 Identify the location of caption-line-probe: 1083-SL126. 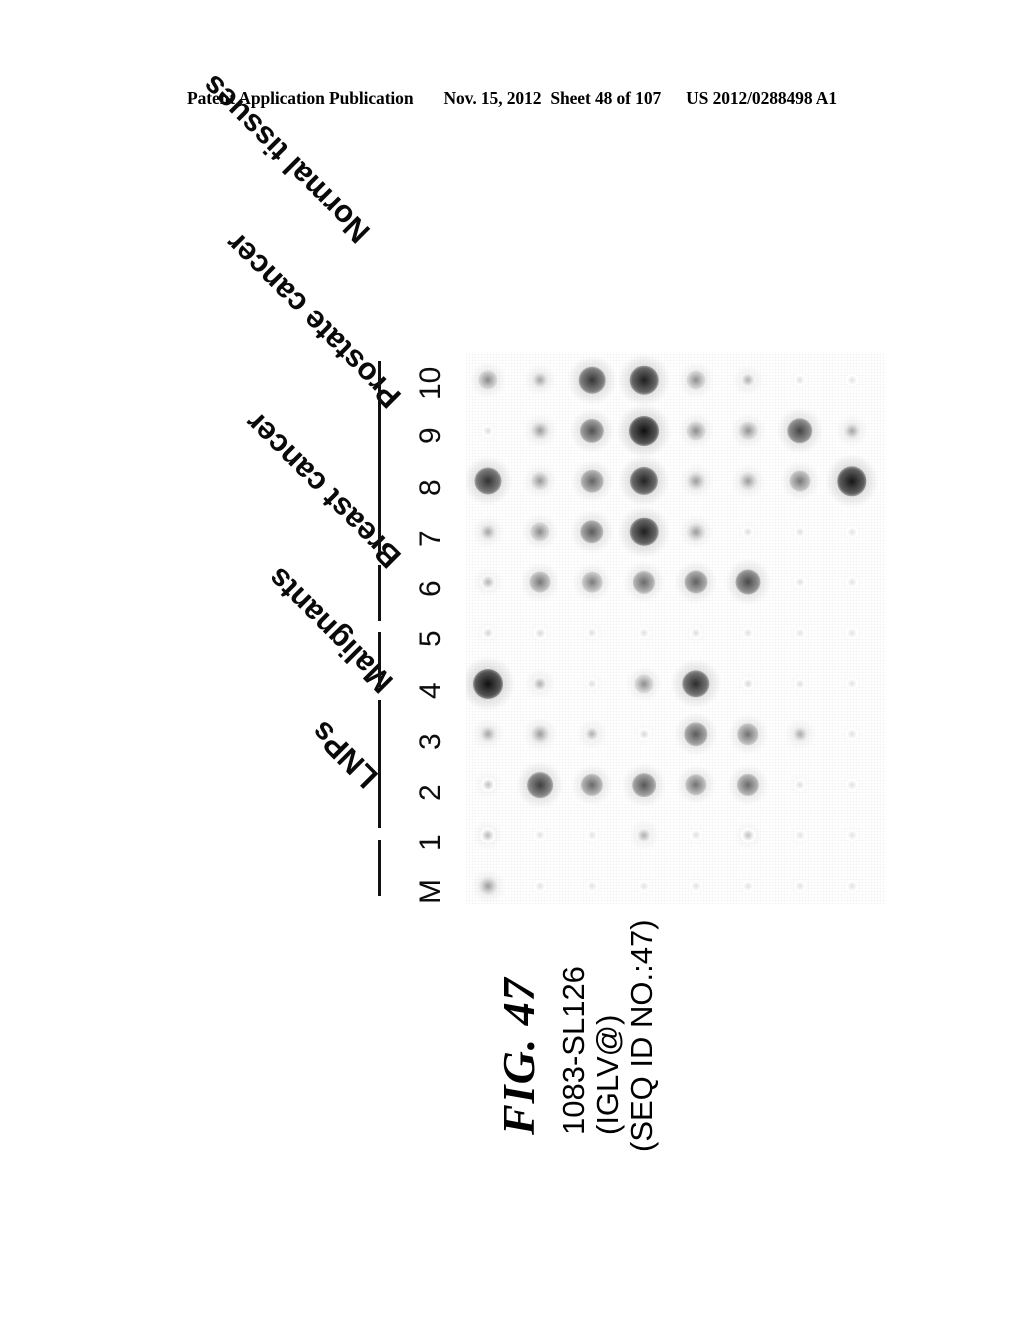
(573, 1050).